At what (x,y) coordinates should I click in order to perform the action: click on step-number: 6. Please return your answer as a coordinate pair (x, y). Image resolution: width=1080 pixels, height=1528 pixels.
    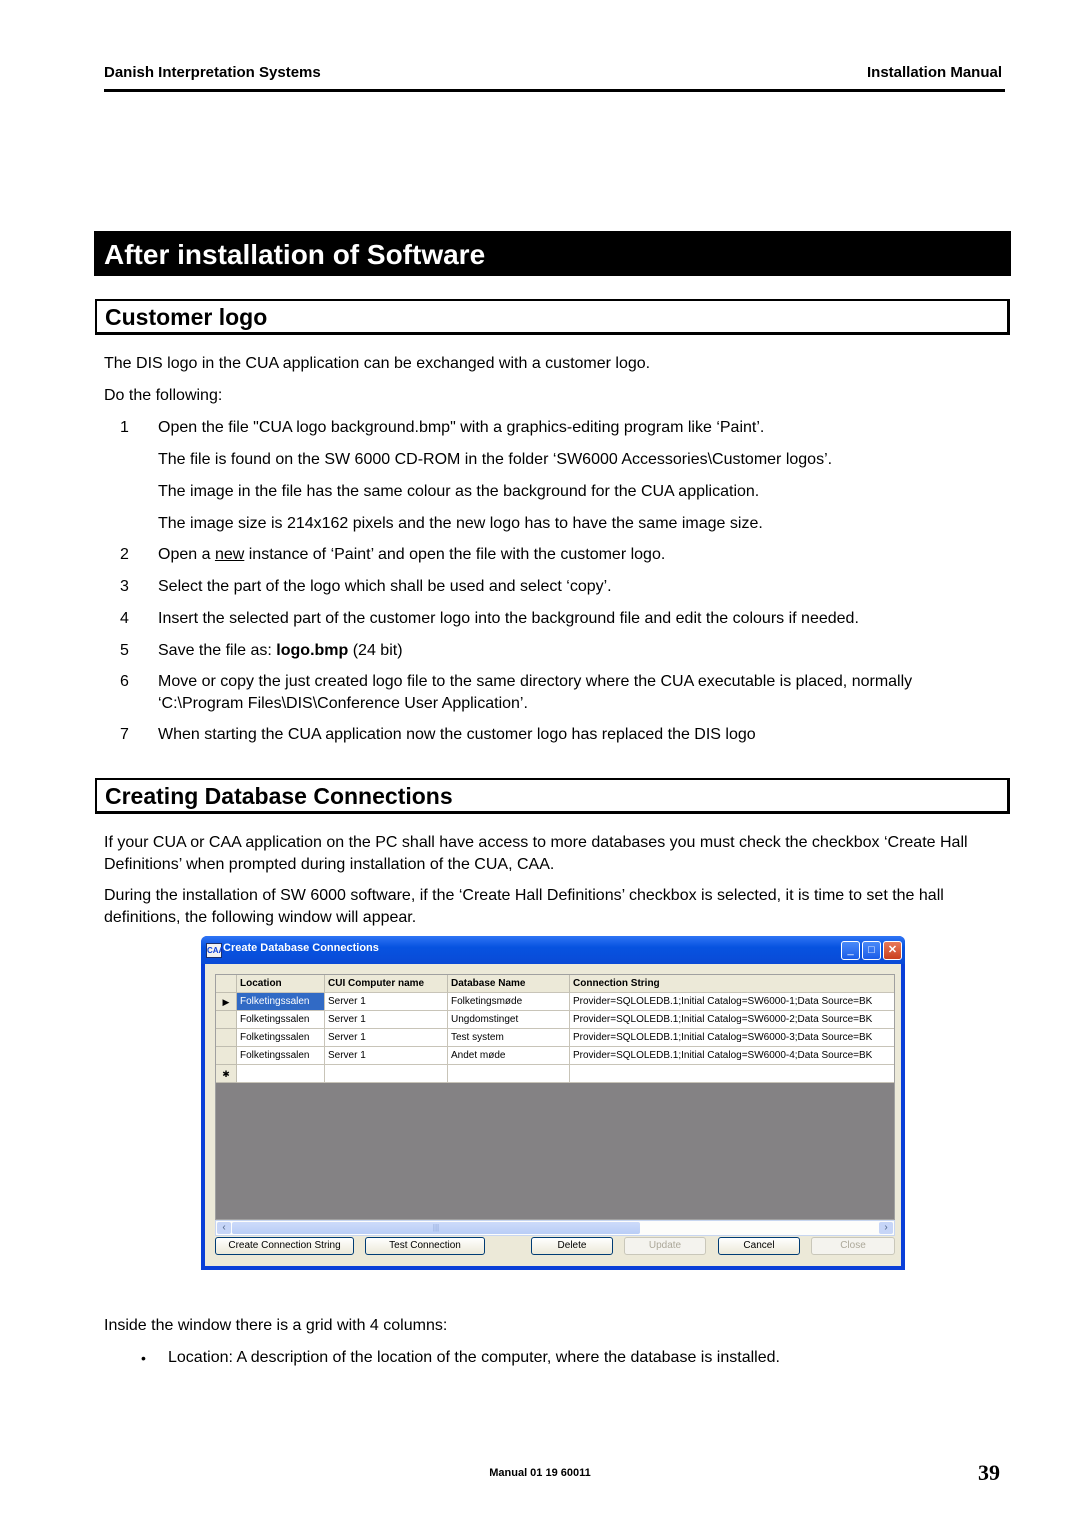
    Looking at the image, I should click on (124, 681).